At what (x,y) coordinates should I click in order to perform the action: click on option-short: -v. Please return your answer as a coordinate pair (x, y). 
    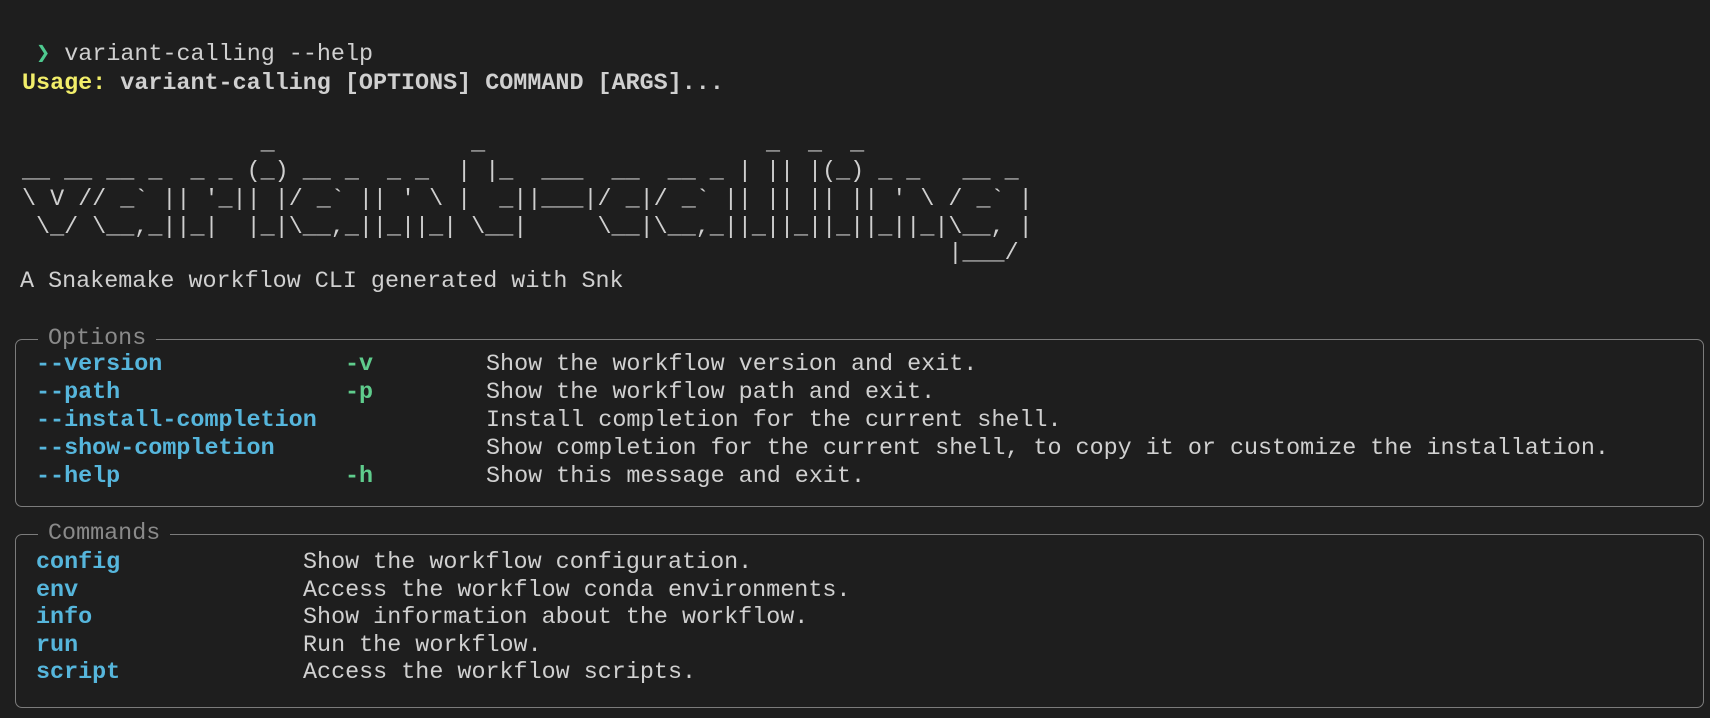
    Looking at the image, I should click on (359, 365).